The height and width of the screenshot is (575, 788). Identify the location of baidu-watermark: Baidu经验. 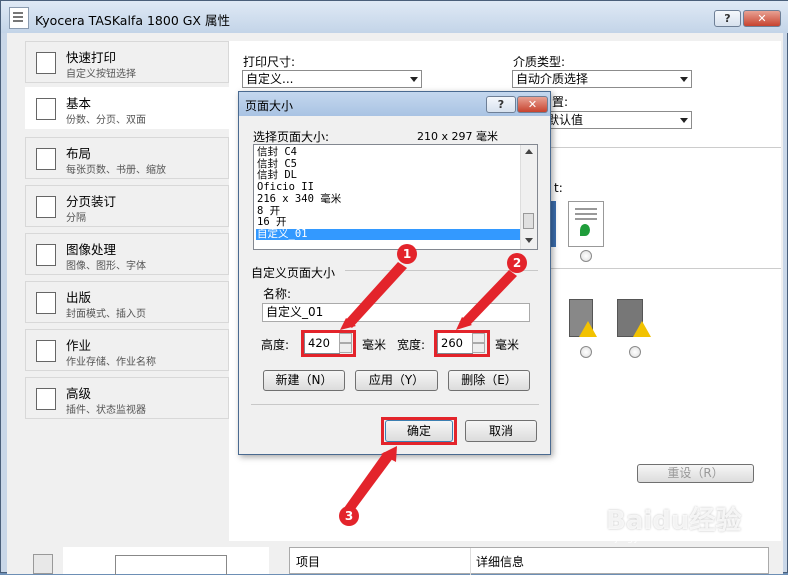
(674, 521).